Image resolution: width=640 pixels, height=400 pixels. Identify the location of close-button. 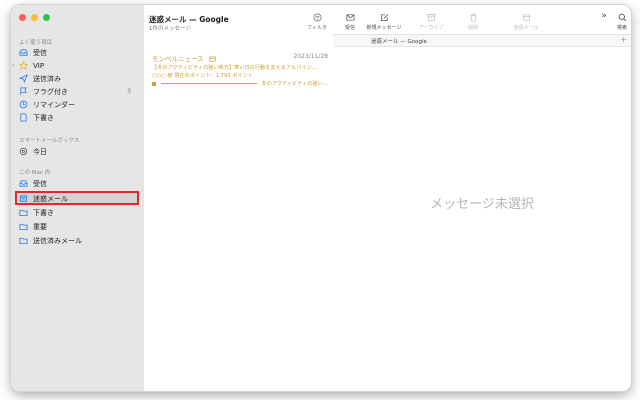
(22, 17).